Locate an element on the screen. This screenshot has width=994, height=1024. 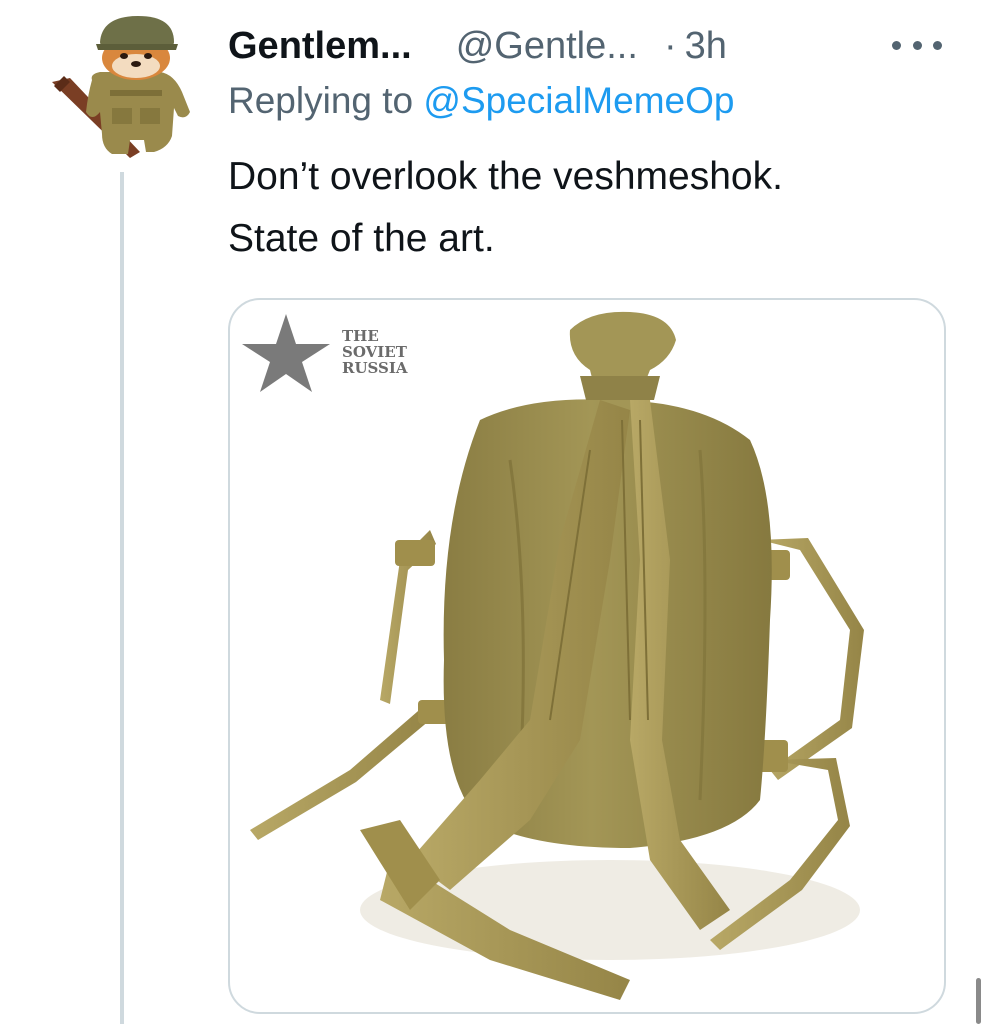
replying-to: Replying to @SpecialMemeOp is located at coordinates (481, 101).